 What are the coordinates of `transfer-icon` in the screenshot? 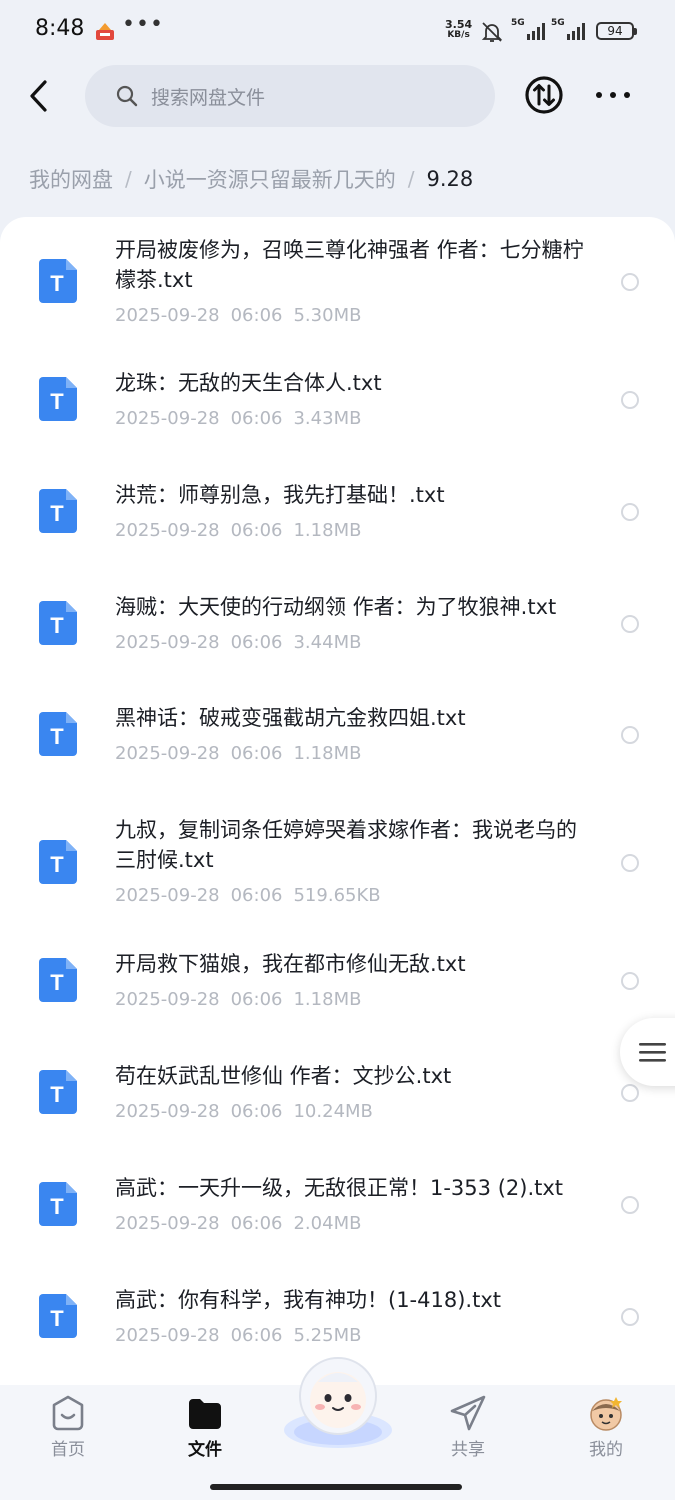 It's located at (544, 95).